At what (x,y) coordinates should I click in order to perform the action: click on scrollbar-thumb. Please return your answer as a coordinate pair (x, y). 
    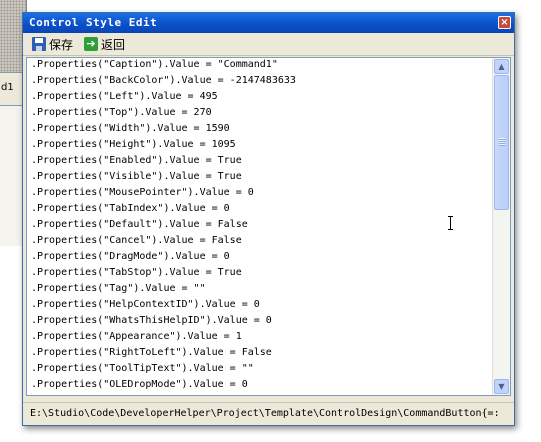
    Looking at the image, I should click on (501, 142).